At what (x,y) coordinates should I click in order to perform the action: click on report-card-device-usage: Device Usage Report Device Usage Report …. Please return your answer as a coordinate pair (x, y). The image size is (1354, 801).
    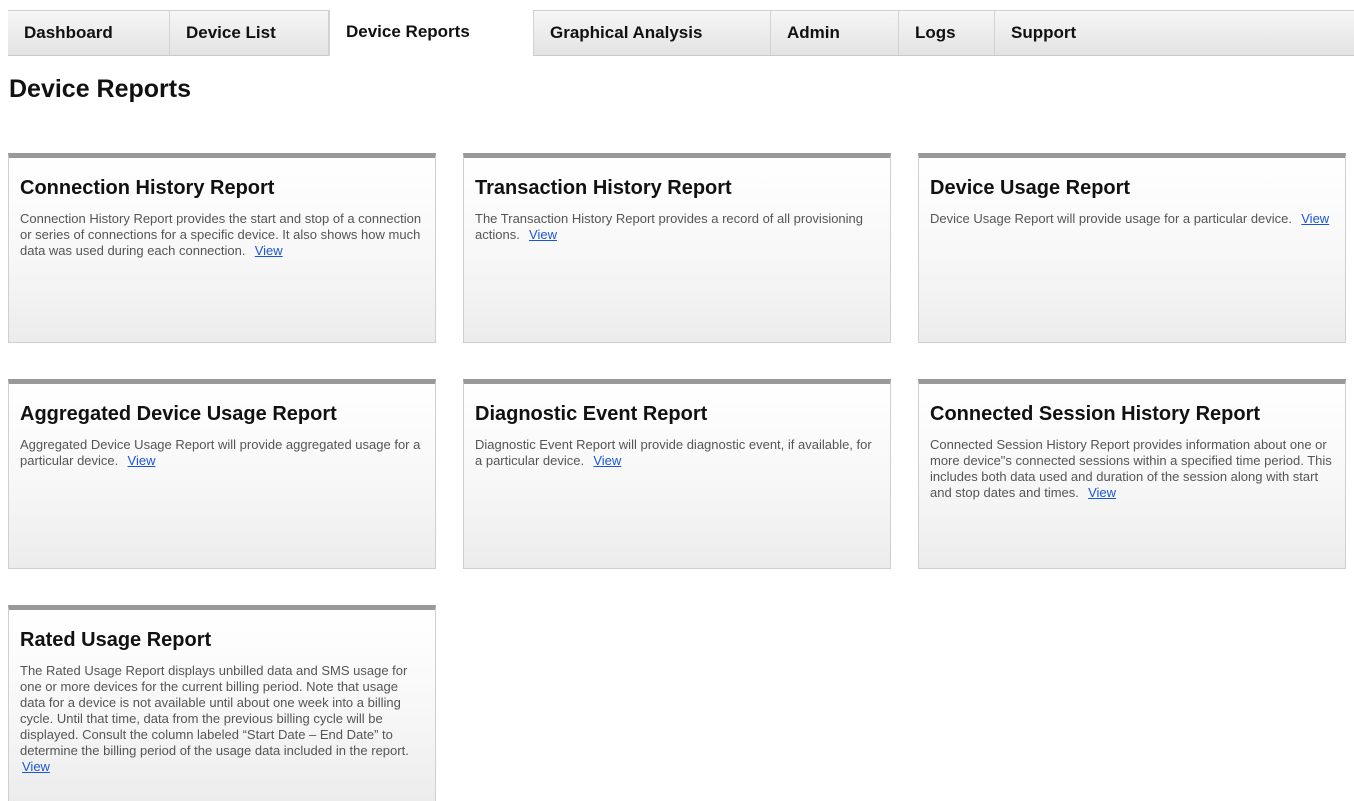
    Looking at the image, I should click on (1132, 248).